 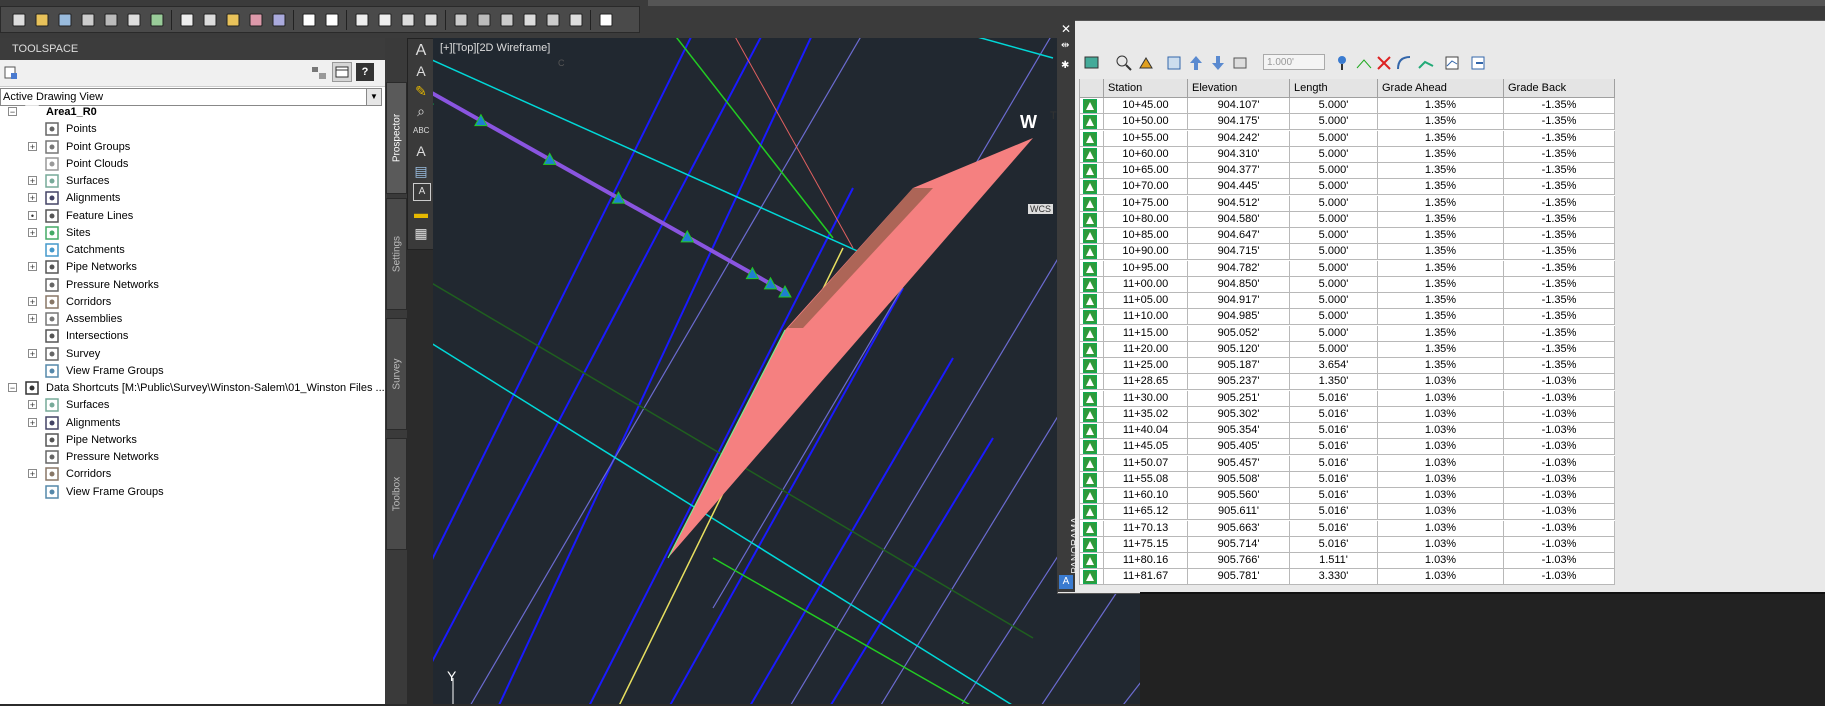 I want to click on cell-elevation: 904.647', so click(x=1239, y=236).